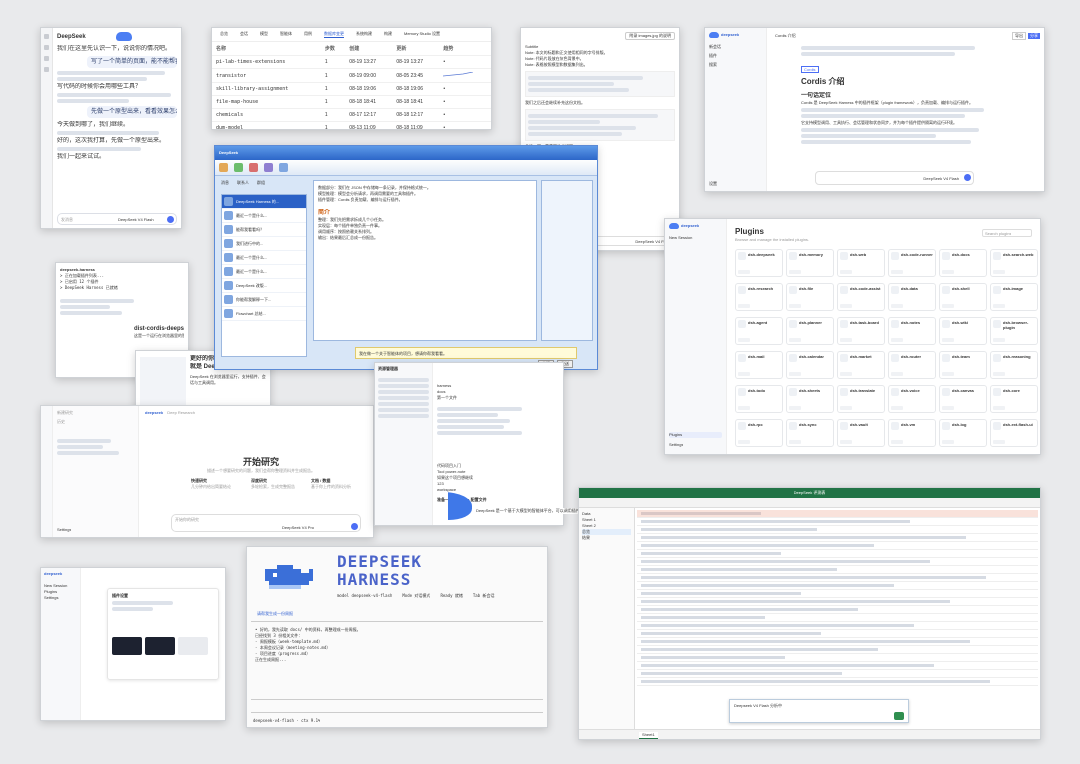 This screenshot has height=764, width=1080. What do you see at coordinates (912, 331) in the screenshot?
I see `plugin-card: dsh-notes` at bounding box center [912, 331].